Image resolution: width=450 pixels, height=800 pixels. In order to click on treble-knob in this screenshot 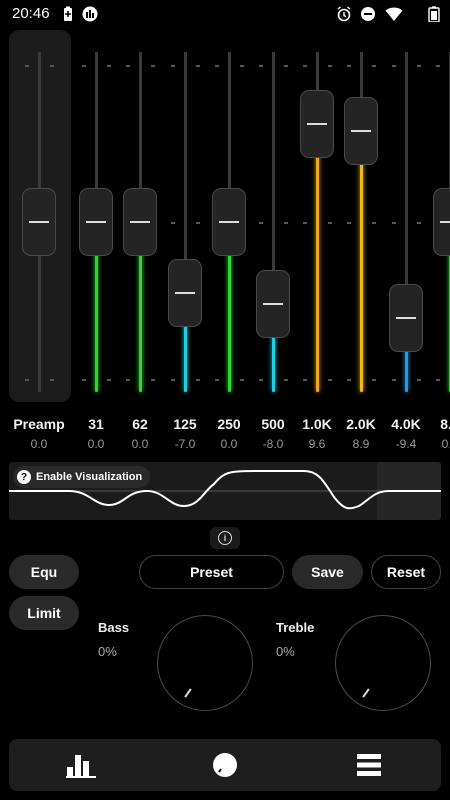, I will do `click(383, 663)`.